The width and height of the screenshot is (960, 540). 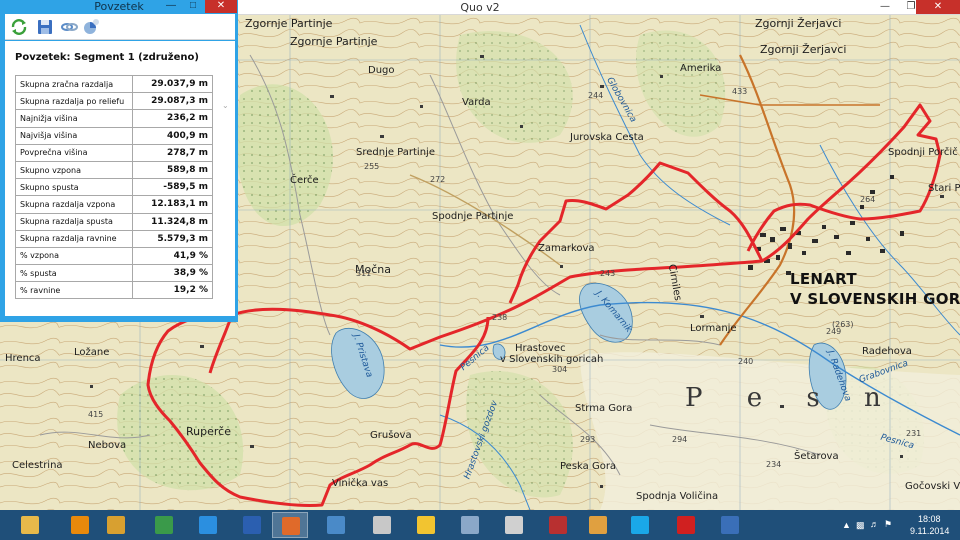 What do you see at coordinates (470, 525) in the screenshot?
I see `taskbar-app-image-viewer` at bounding box center [470, 525].